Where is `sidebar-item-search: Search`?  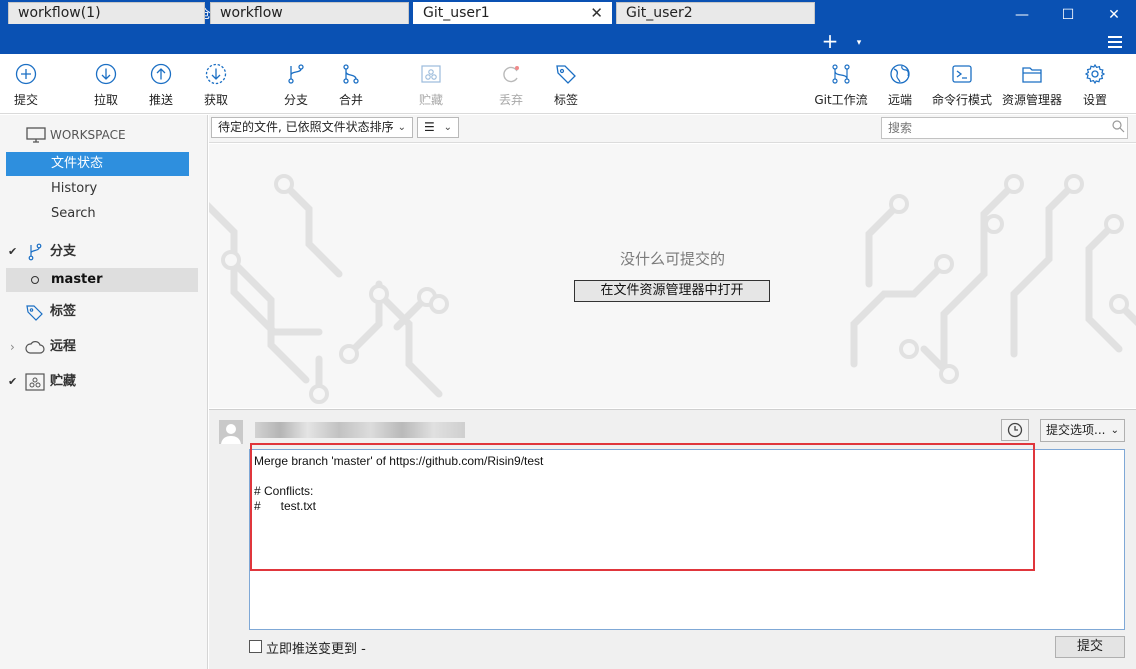 sidebar-item-search: Search is located at coordinates (104, 214).